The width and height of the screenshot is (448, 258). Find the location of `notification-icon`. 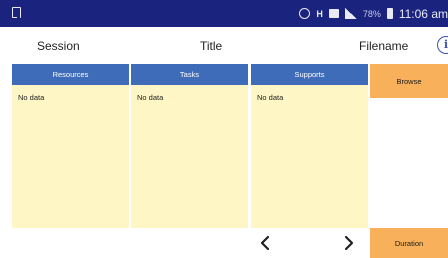

notification-icon is located at coordinates (16, 13).